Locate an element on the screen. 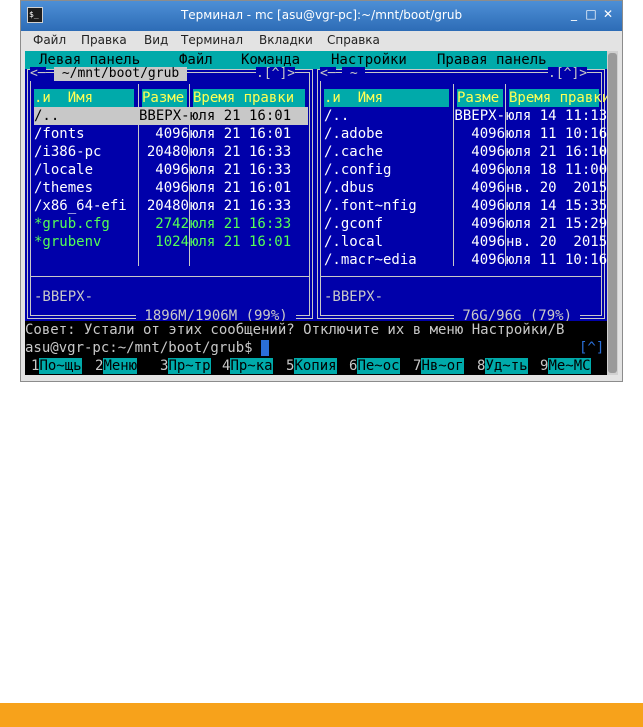 The image size is (643, 727). file-name-cell: *grub.cfg is located at coordinates (72, 224).